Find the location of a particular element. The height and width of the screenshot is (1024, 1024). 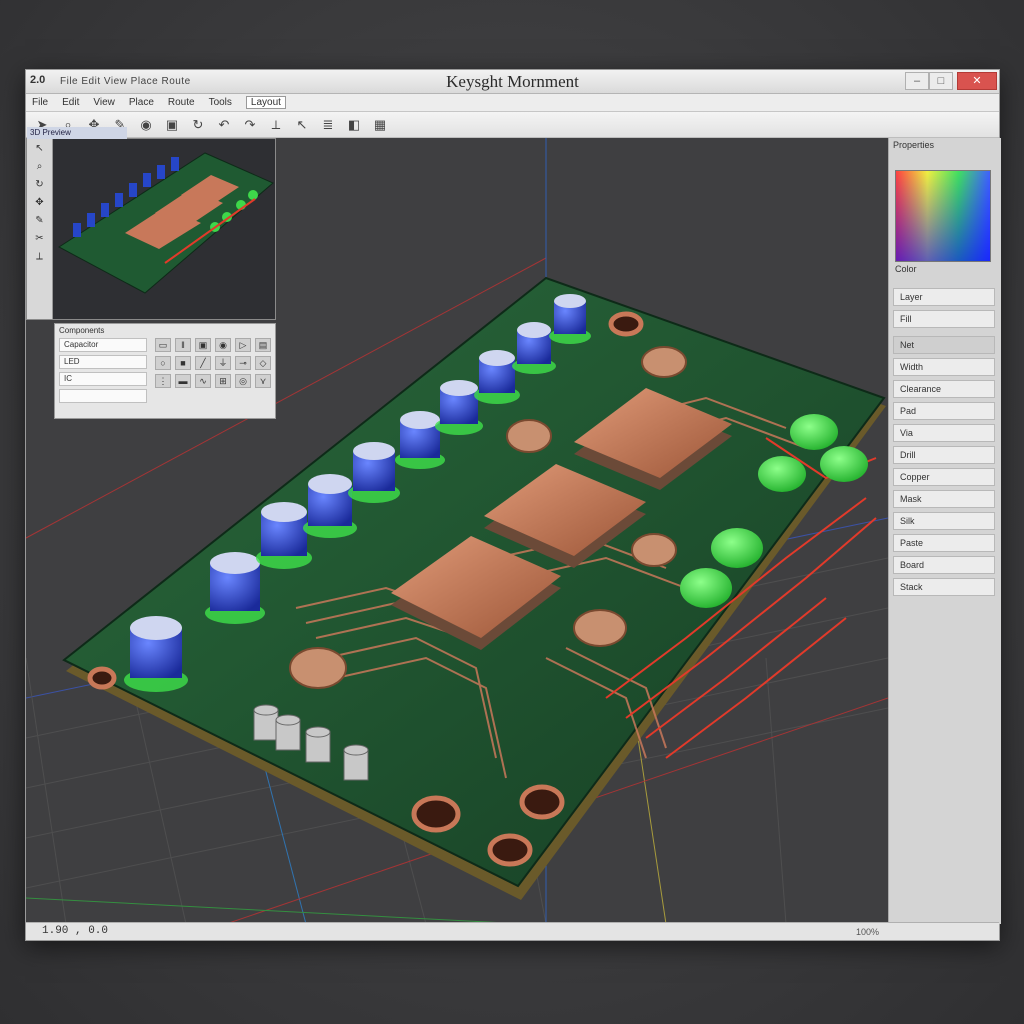

part-trace-icon: ╱ is located at coordinates (203, 363).